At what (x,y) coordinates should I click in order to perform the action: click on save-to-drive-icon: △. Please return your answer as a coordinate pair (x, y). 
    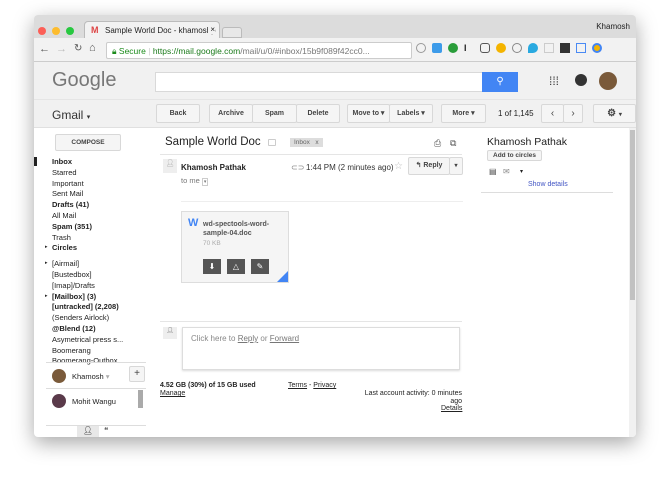
    Looking at the image, I should click on (236, 266).